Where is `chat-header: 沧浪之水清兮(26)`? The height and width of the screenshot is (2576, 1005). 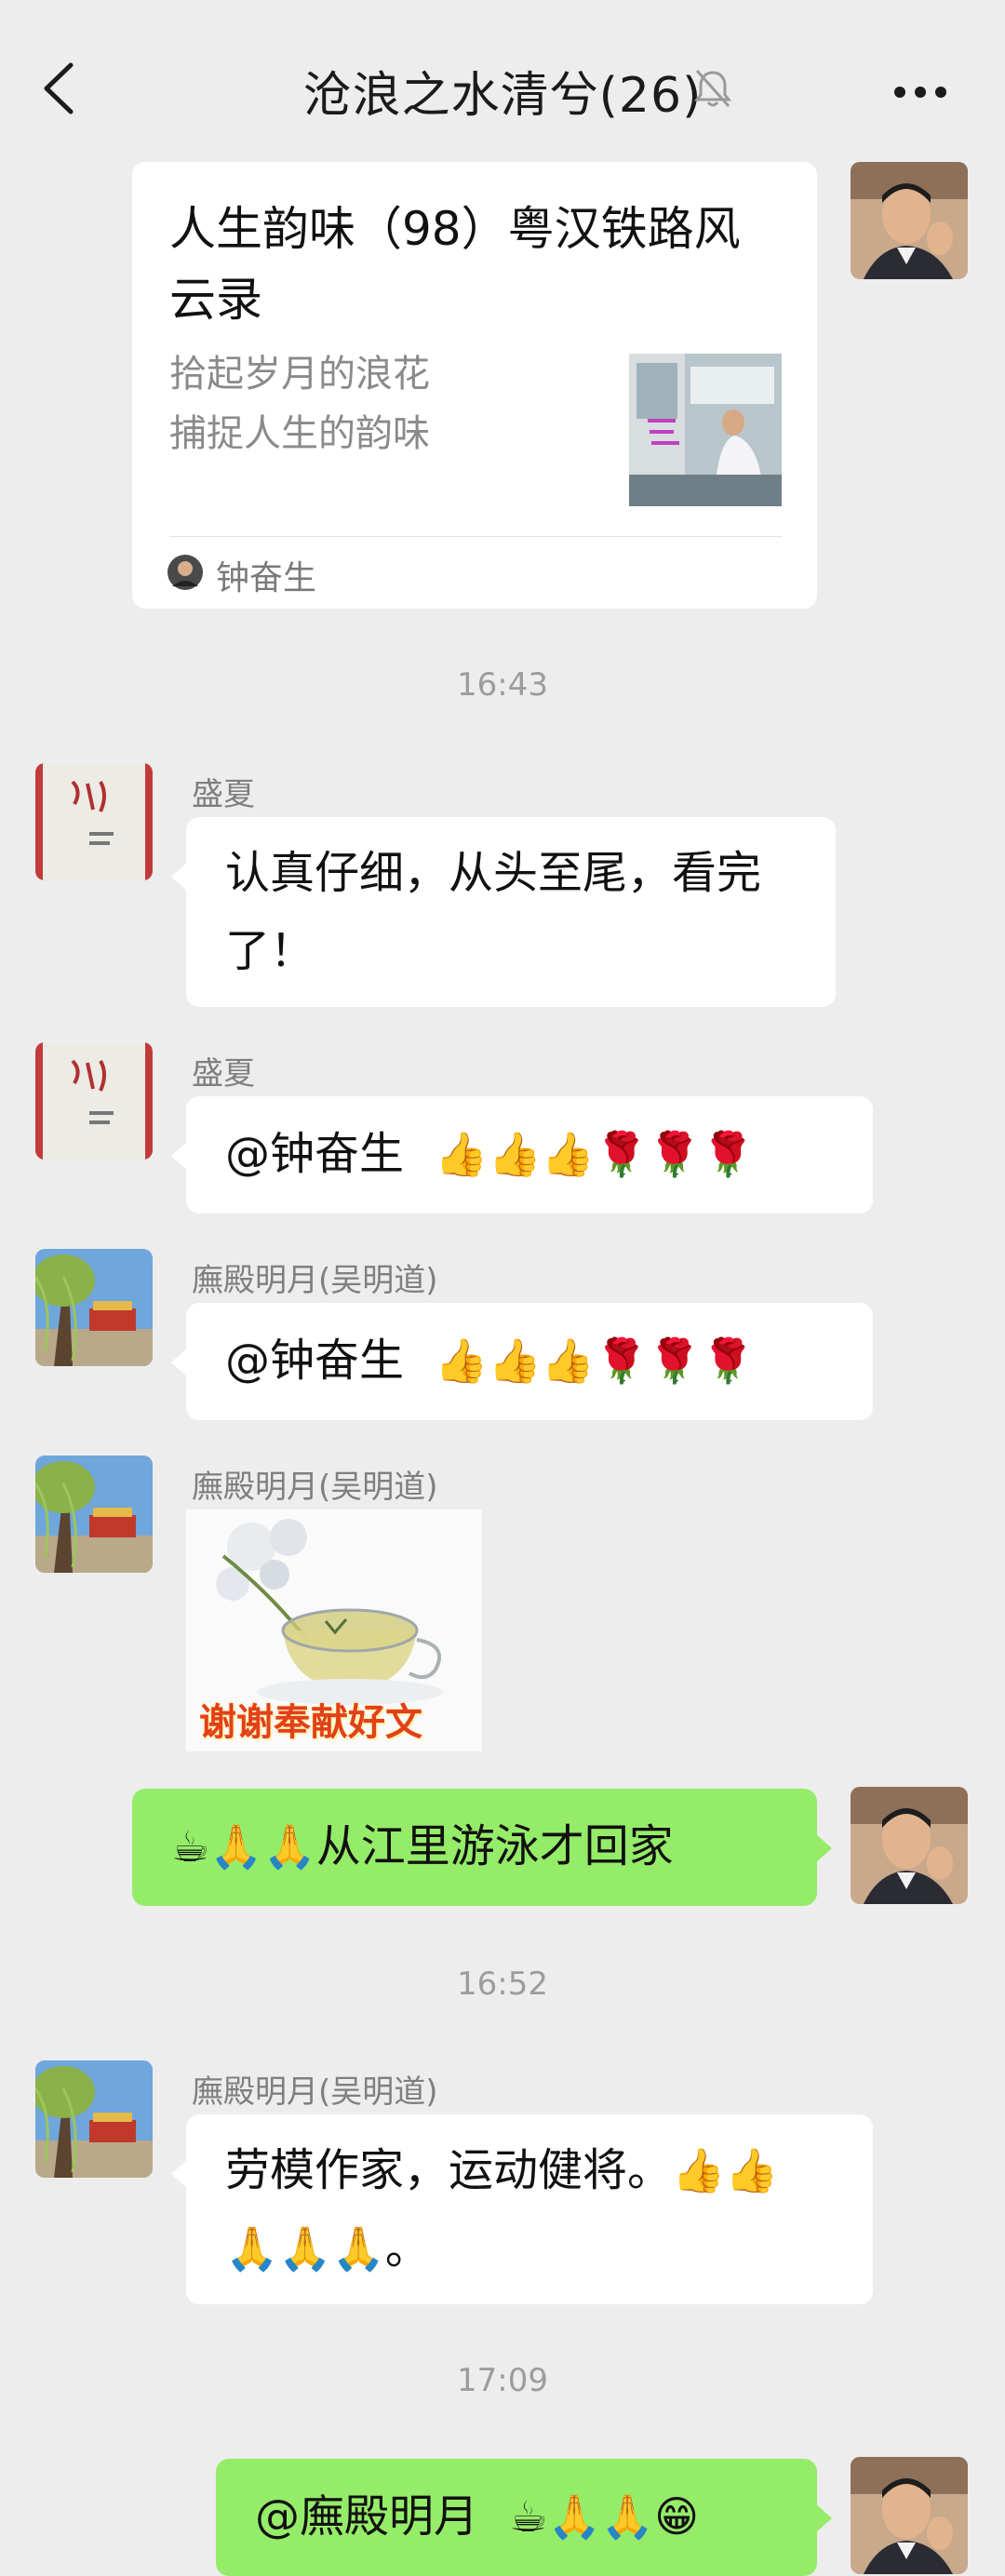
chat-header: 沧浪之水清兮(26) is located at coordinates (502, 88).